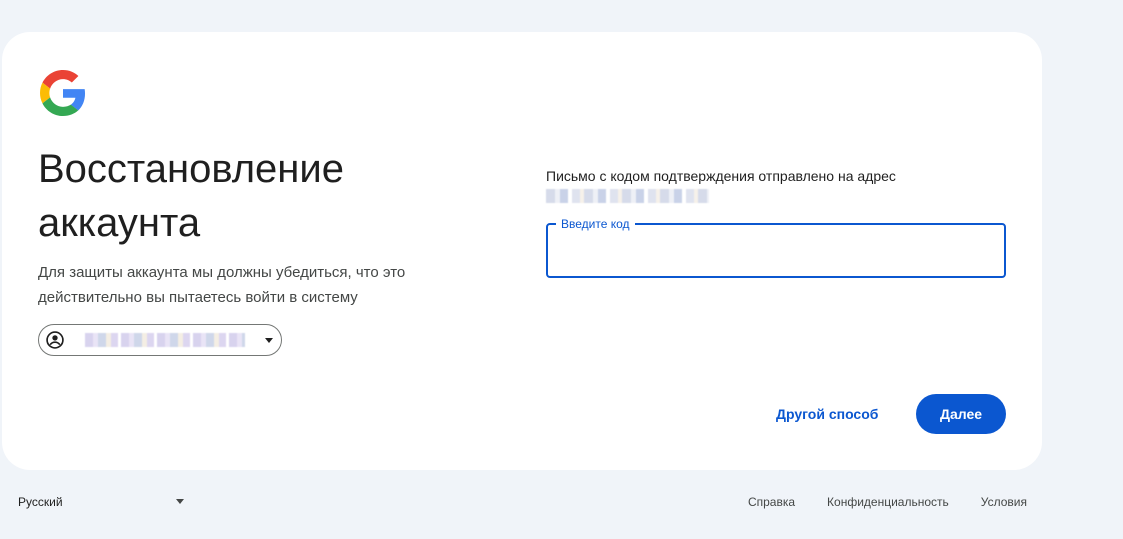  What do you see at coordinates (102, 502) in the screenshot?
I see `language-select: Русский` at bounding box center [102, 502].